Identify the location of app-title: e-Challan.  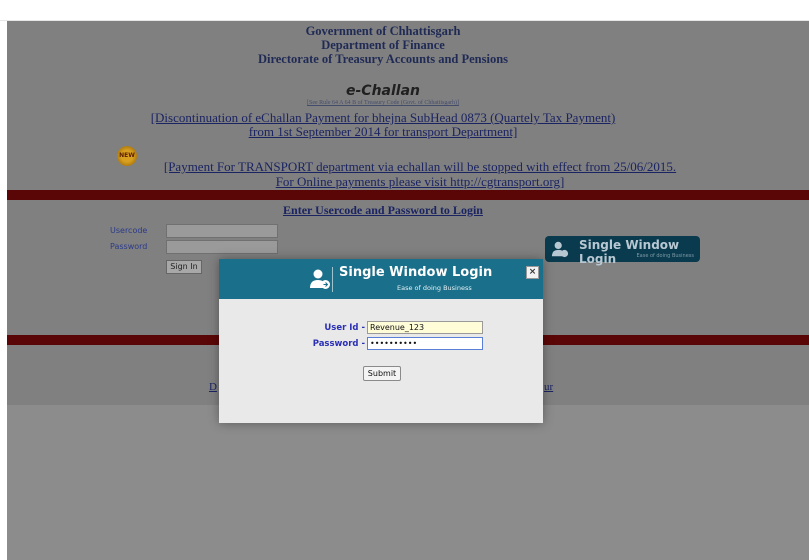
(382, 91).